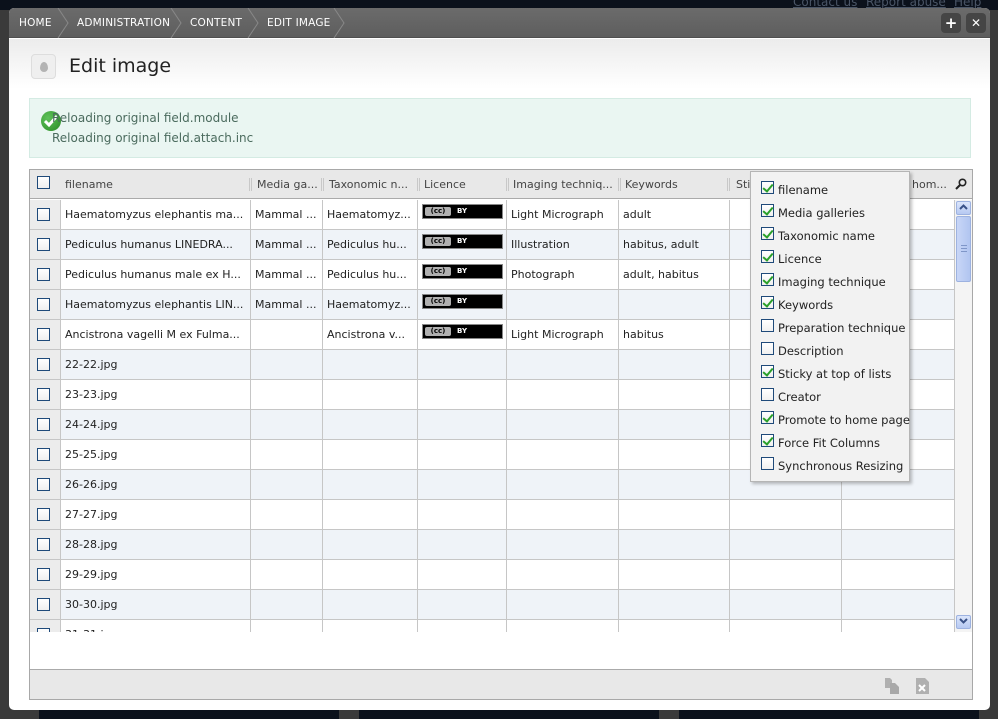  Describe the element at coordinates (963, 622) in the screenshot. I see `scroll-down-button` at that location.